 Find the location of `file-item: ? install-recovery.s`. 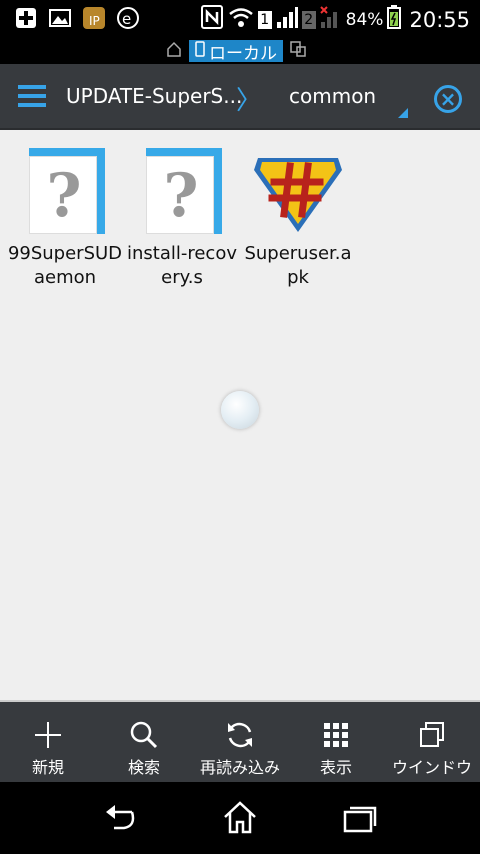

file-item: ? install-recovery.s is located at coordinates (182, 215).